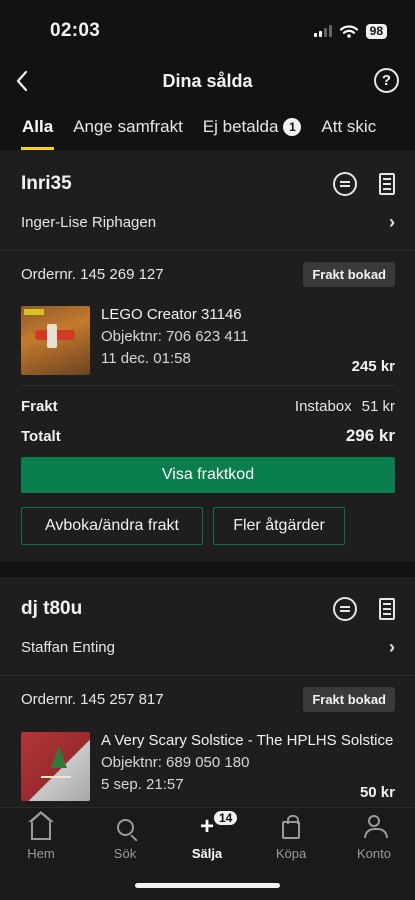 This screenshot has width=415, height=900. Describe the element at coordinates (208, 699) in the screenshot. I see `order-row: Ordernr. 145 257 817 Frakt bokad` at that location.